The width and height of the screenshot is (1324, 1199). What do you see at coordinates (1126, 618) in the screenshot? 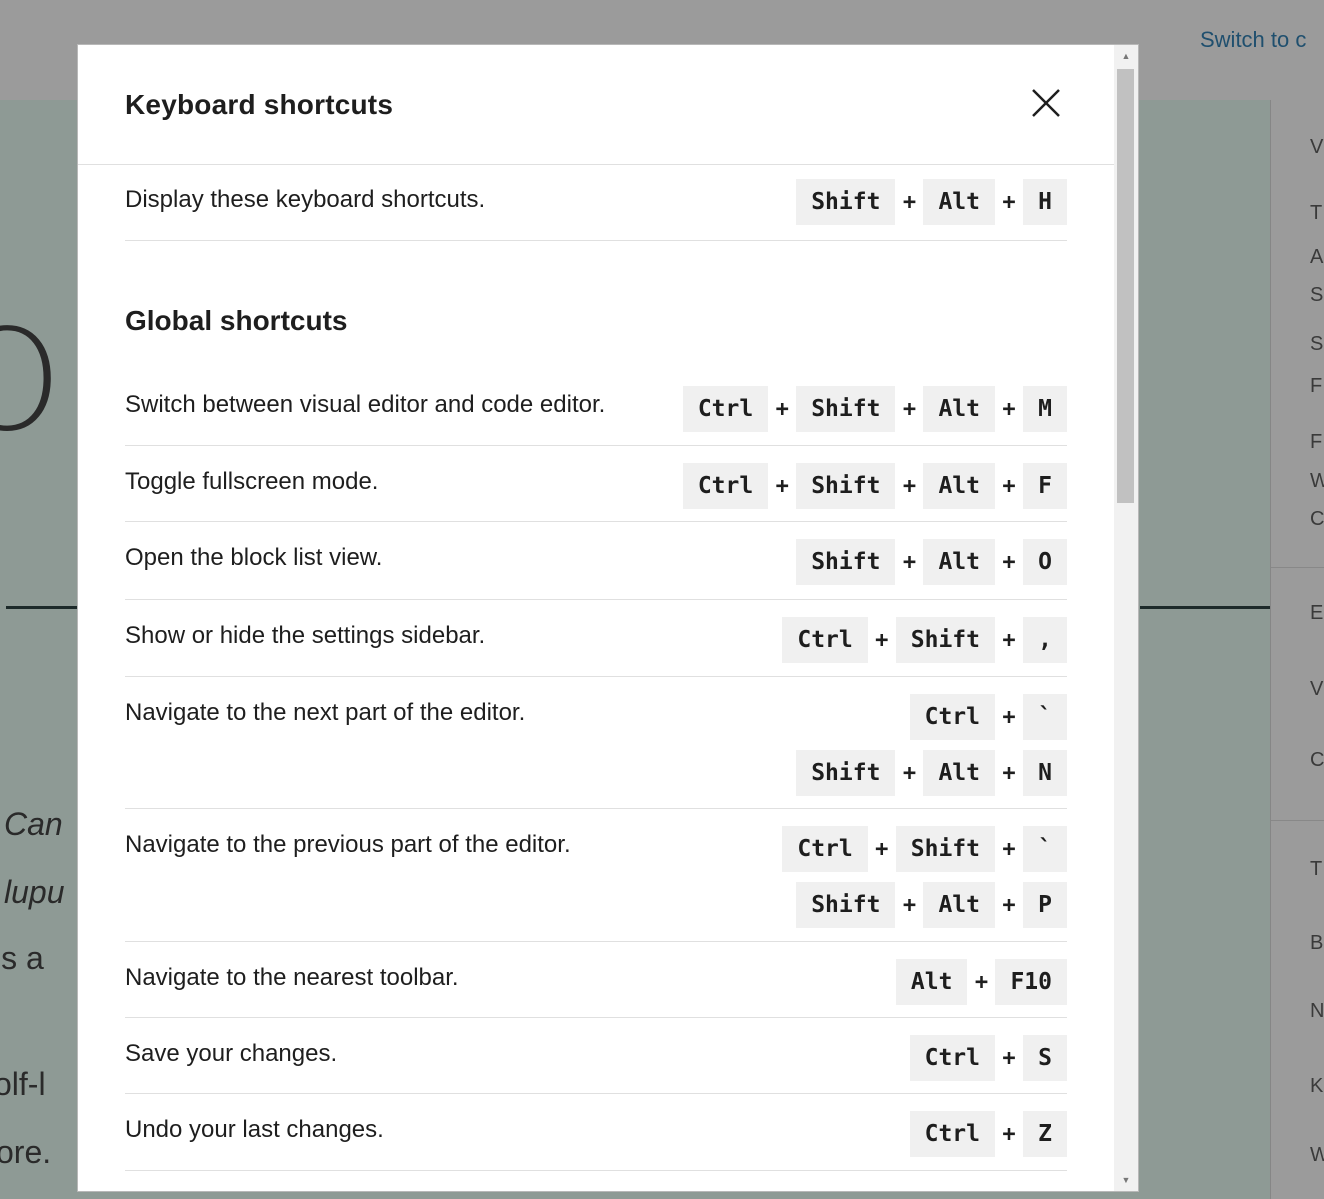
I see `modal-scrollbar: ▲ ▼` at bounding box center [1126, 618].